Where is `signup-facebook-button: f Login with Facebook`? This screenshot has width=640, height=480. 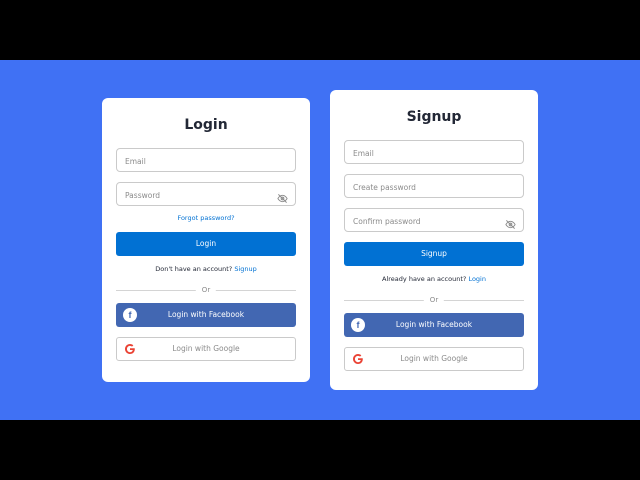 signup-facebook-button: f Login with Facebook is located at coordinates (434, 325).